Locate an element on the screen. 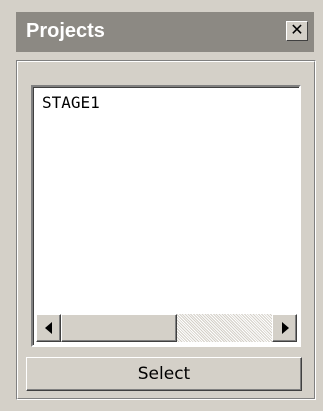  arrow-left-icon is located at coordinates (48, 328).